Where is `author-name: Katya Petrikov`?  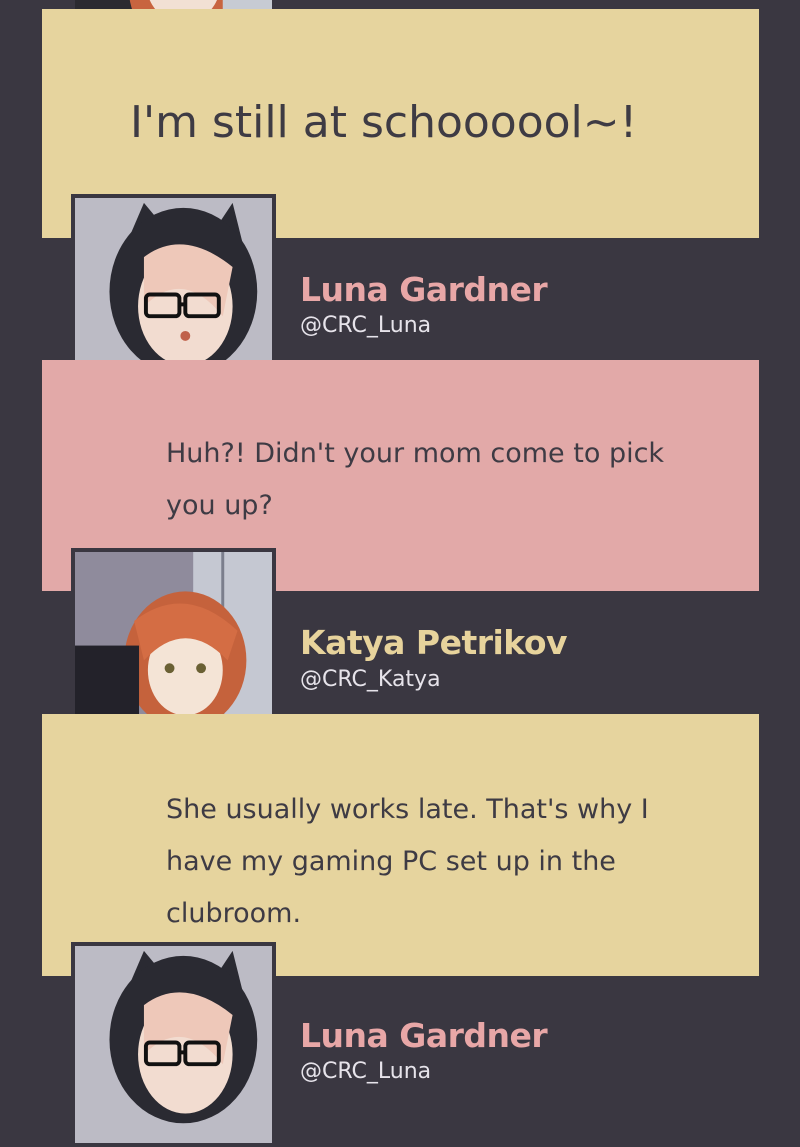 author-name: Katya Petrikov is located at coordinates (434, 642).